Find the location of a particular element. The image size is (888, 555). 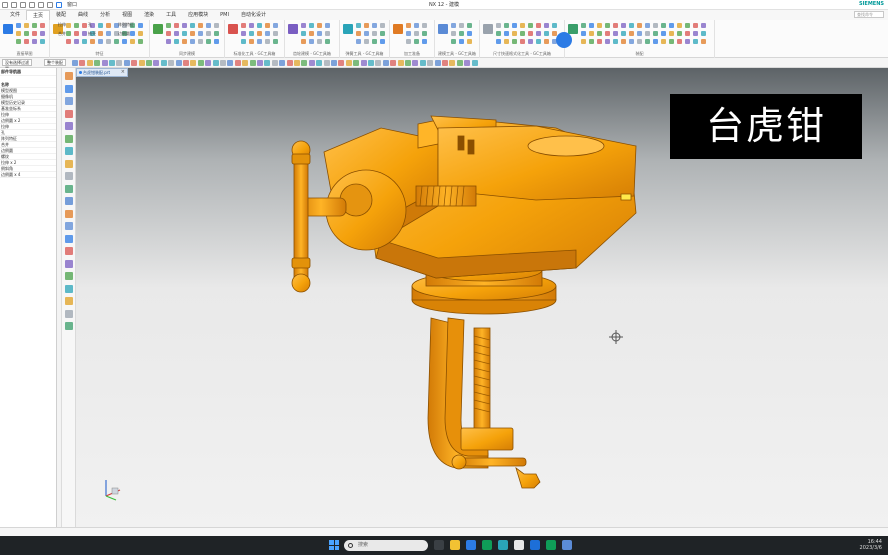

ribbon-command-label: 边倒圆 is located at coordinates (124, 34).